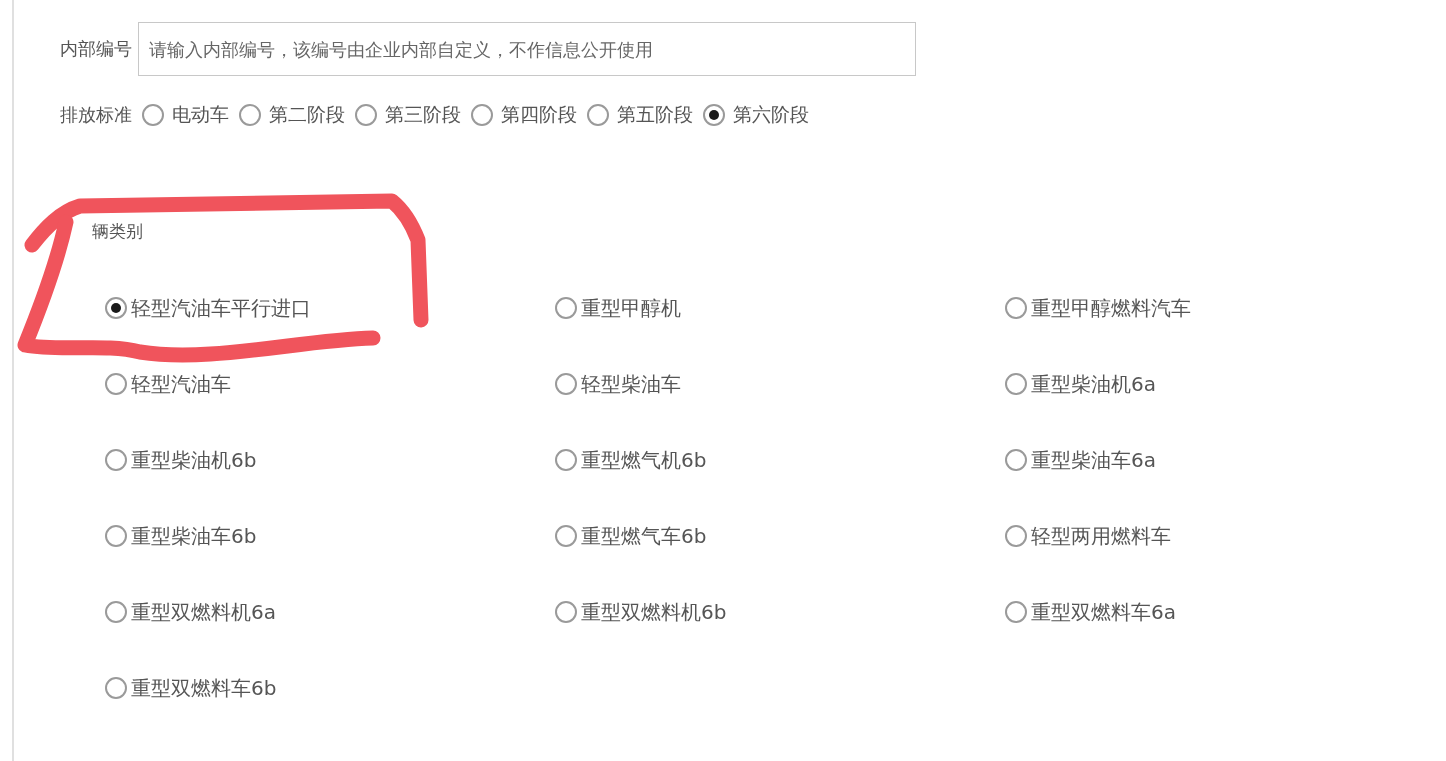 This screenshot has width=1446, height=761. I want to click on radio-option: 第三阶段, so click(408, 115).